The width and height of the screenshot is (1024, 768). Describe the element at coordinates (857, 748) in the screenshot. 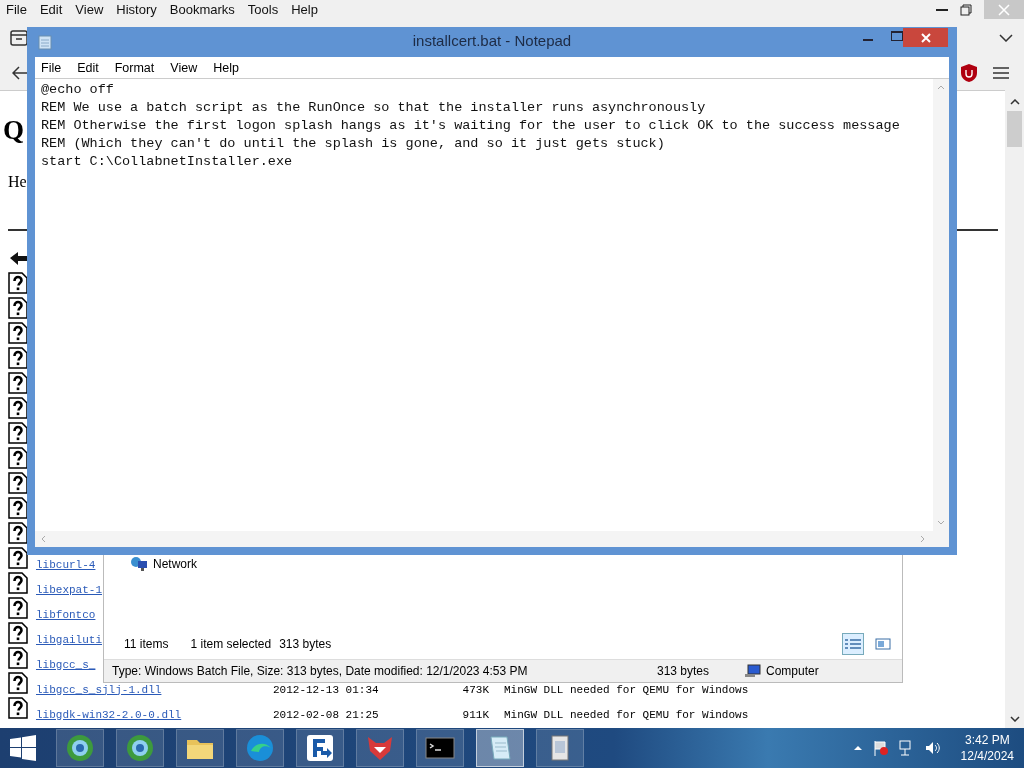

I see `chevron-up-icon` at that location.